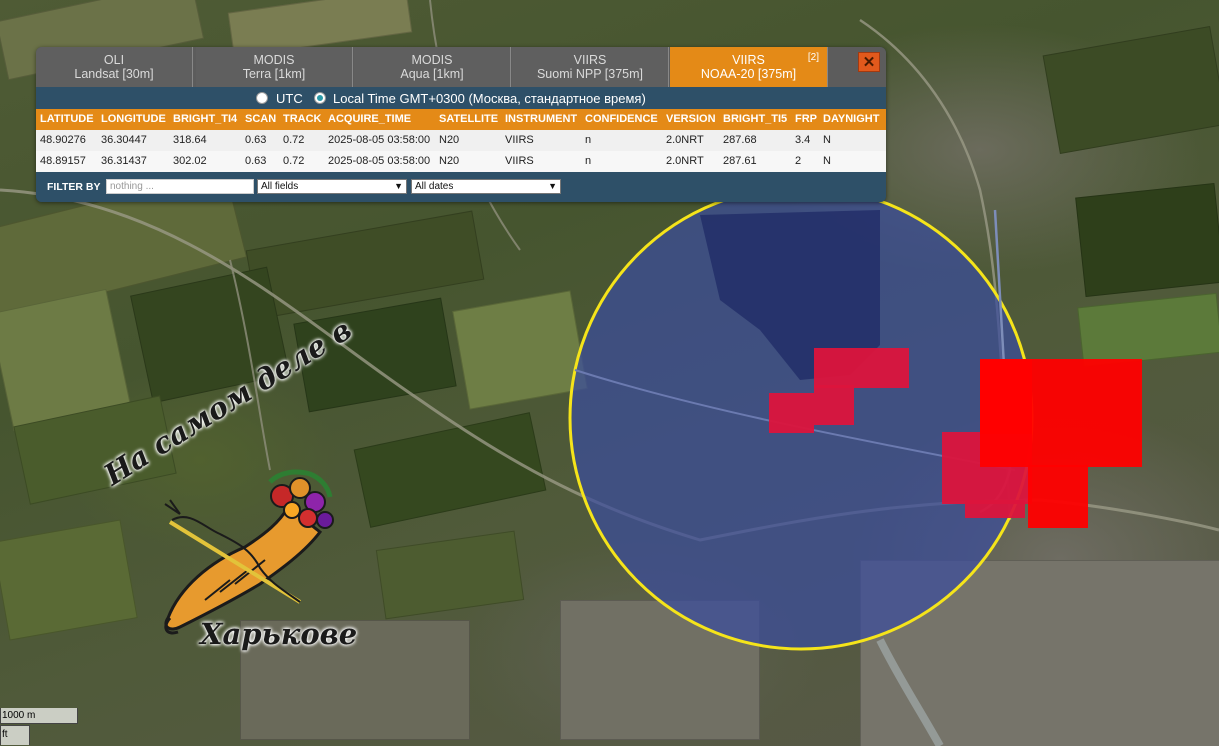 The image size is (1219, 746). I want to click on tab-subtitle: Aqua [1km], so click(432, 74).